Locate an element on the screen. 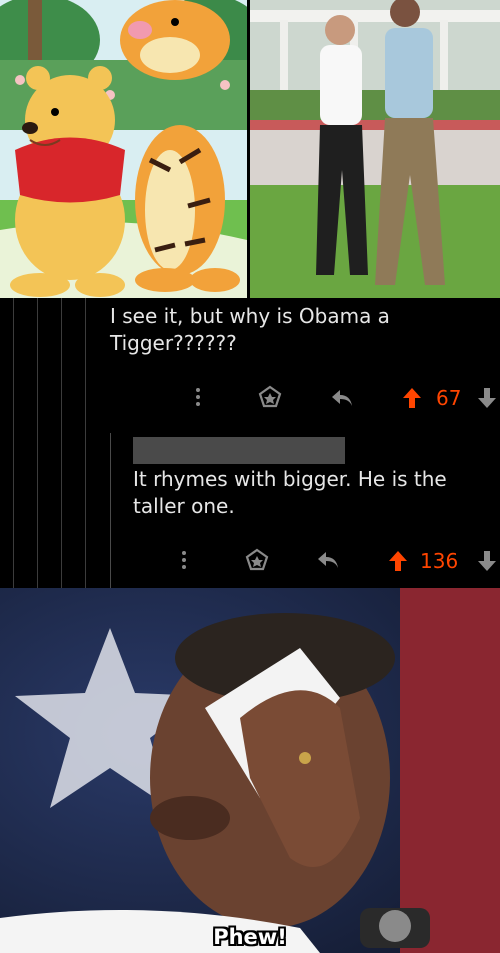 This screenshot has height=953, width=500. redacted-username is located at coordinates (239, 450).